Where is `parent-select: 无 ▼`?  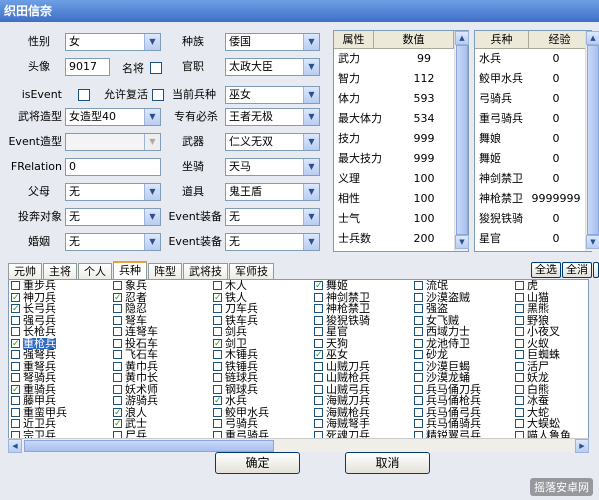
parent-select: 无 ▼ is located at coordinates (113, 192).